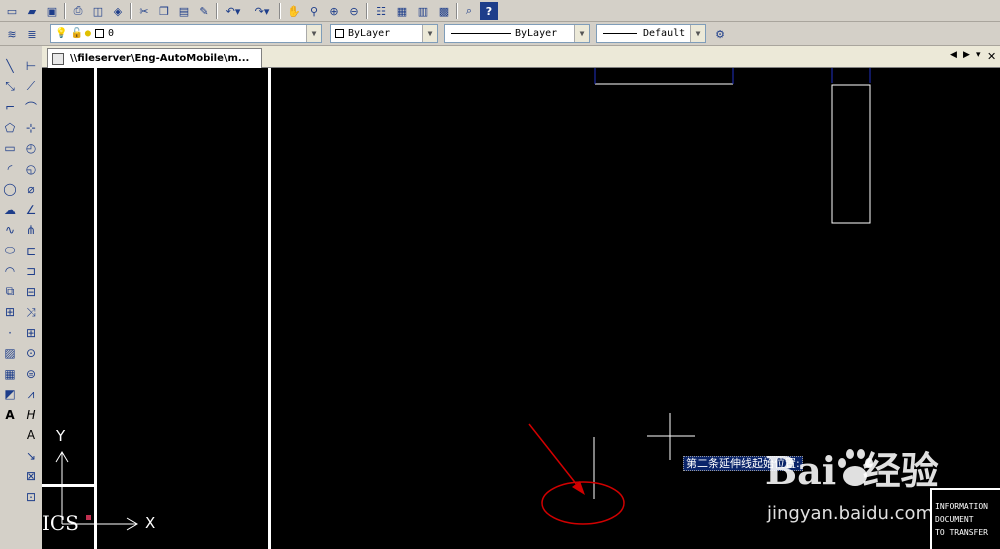  What do you see at coordinates (87, 33) in the screenshot?
I see `sun-icon: ●` at bounding box center [87, 33].